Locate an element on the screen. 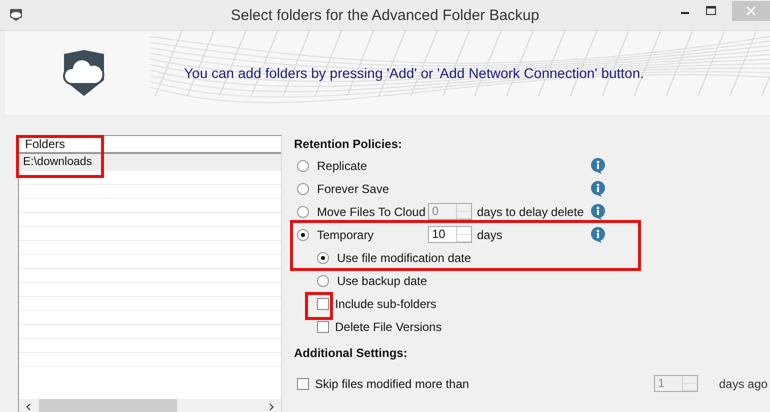  option-label: Move Files To Cloud is located at coordinates (371, 211).